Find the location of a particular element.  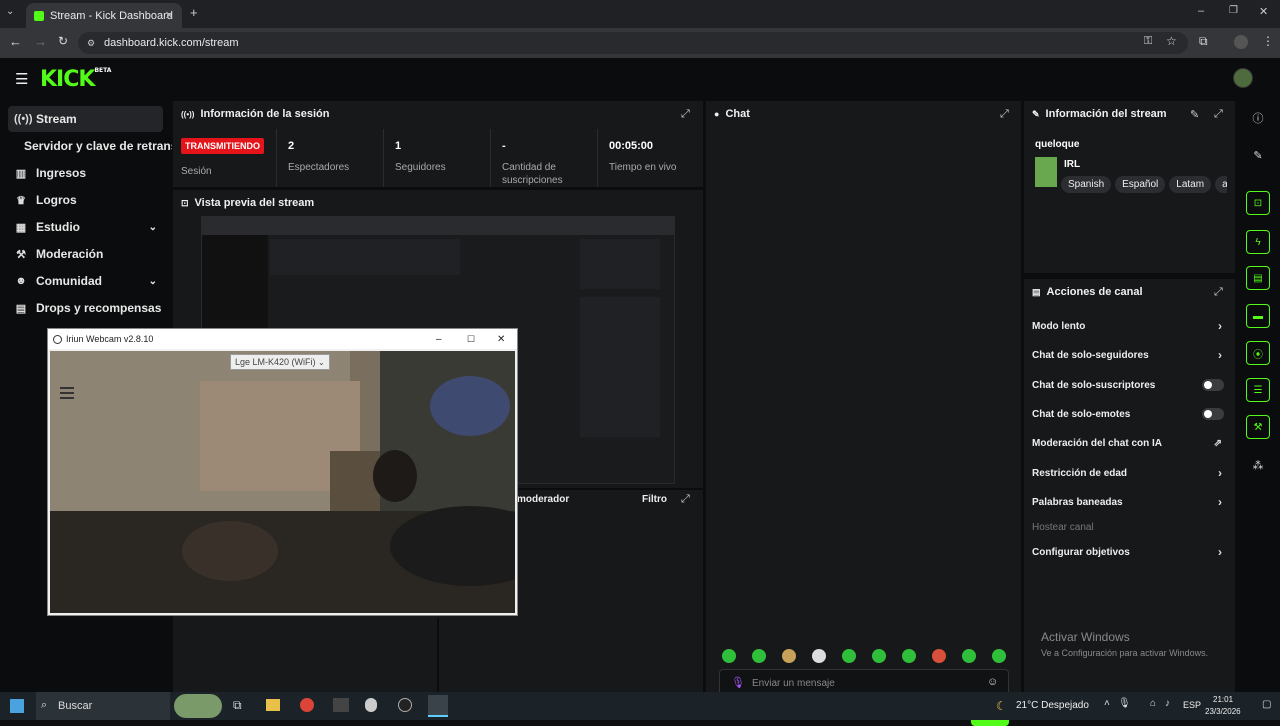

browser-tab: Stream - Kick Dashboard ✕ is located at coordinates (104, 15).